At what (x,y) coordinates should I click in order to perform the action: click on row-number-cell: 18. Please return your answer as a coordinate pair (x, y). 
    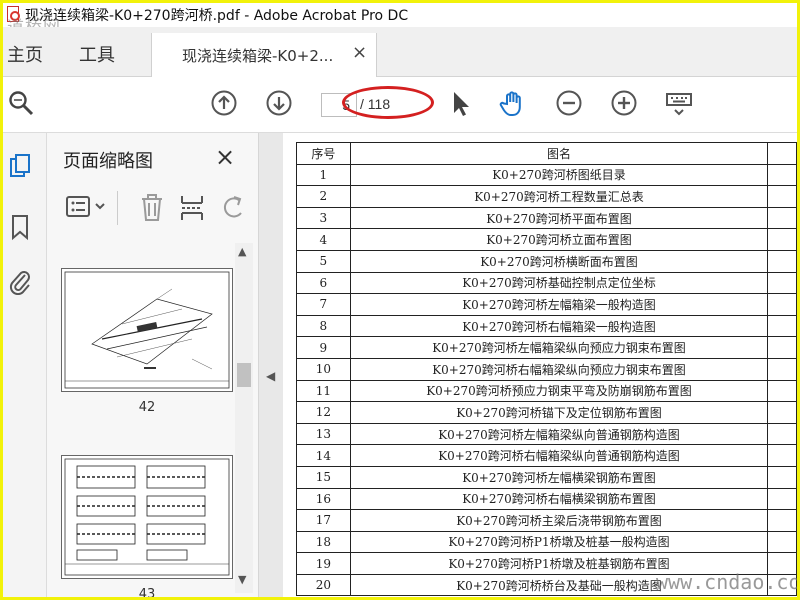
    Looking at the image, I should click on (323, 542).